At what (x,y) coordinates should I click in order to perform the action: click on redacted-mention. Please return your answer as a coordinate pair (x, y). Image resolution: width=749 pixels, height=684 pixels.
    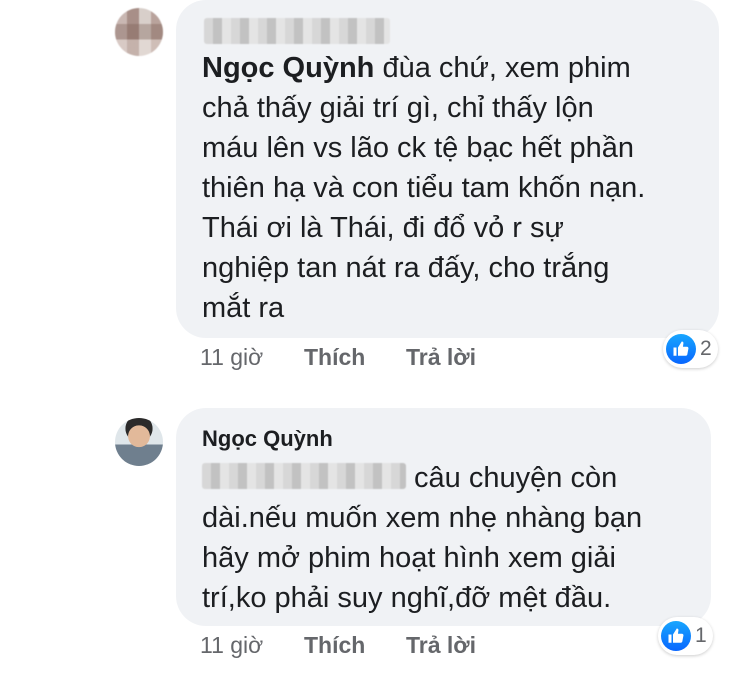
    Looking at the image, I should click on (304, 476).